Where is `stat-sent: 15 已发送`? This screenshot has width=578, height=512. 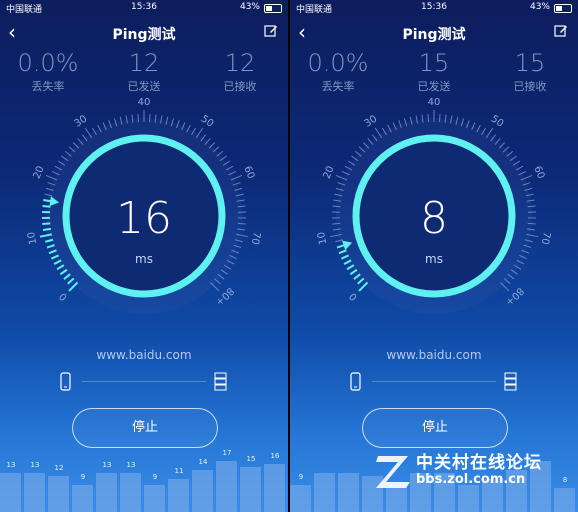
stat-sent: 15 已发送 is located at coordinates (434, 72).